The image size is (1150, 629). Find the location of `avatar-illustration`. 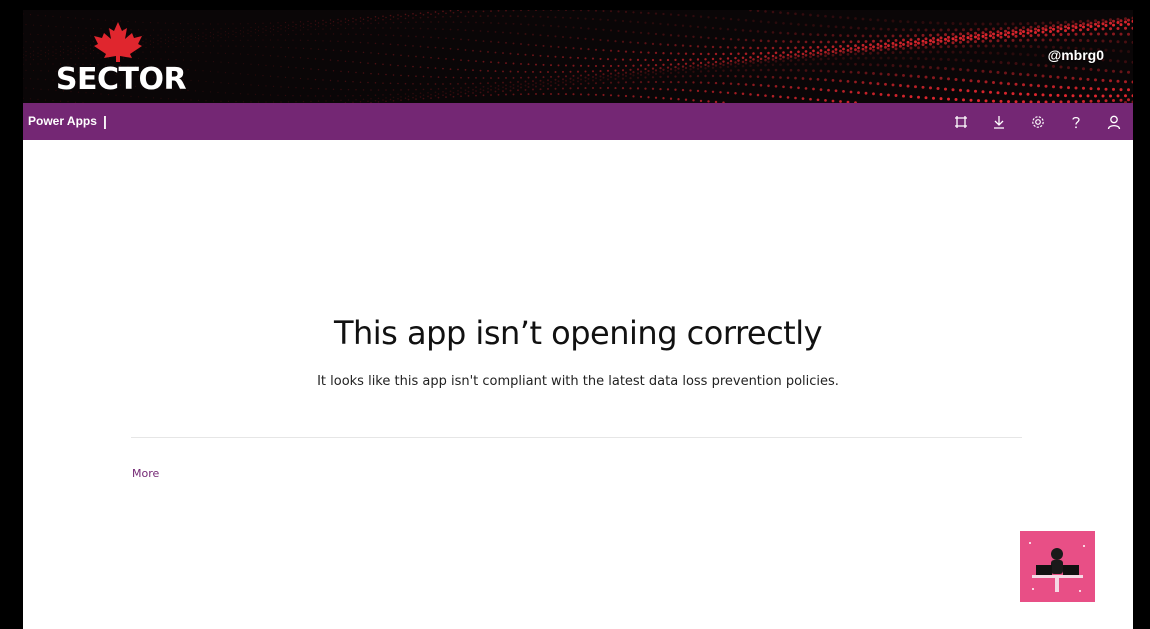

avatar-illustration is located at coordinates (1057, 566).